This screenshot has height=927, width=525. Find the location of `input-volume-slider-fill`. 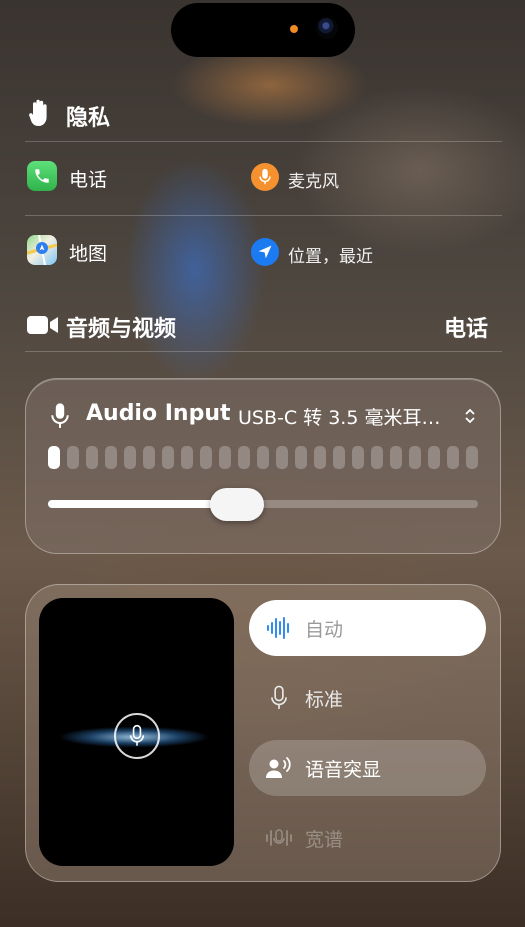

input-volume-slider-fill is located at coordinates (142, 504).